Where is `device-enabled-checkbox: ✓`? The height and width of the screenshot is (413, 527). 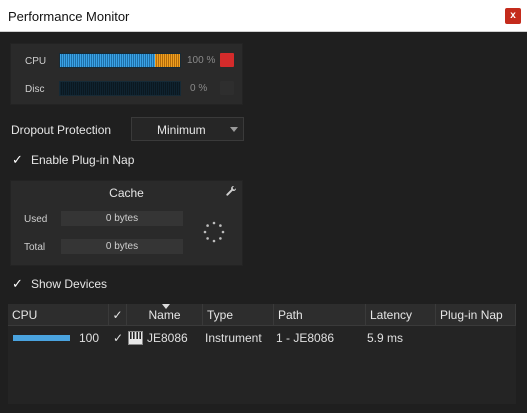 device-enabled-checkbox: ✓ is located at coordinates (118, 338).